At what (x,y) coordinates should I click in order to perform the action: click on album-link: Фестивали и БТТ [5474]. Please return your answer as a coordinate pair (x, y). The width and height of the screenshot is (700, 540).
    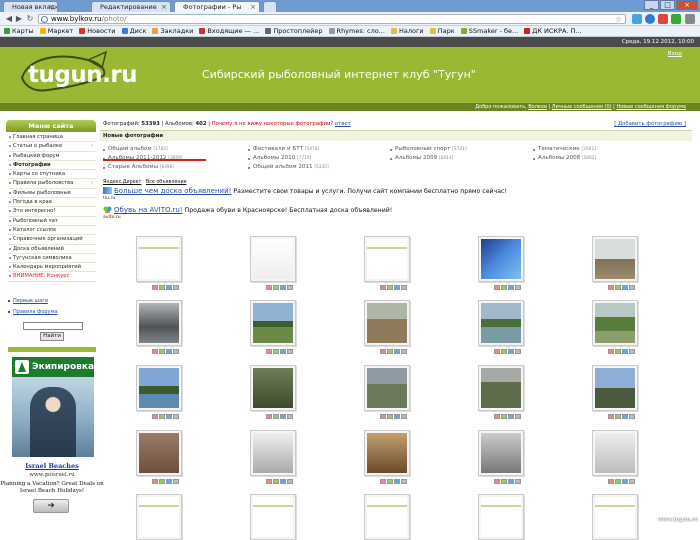
    Looking at the image, I should click on (283, 149).